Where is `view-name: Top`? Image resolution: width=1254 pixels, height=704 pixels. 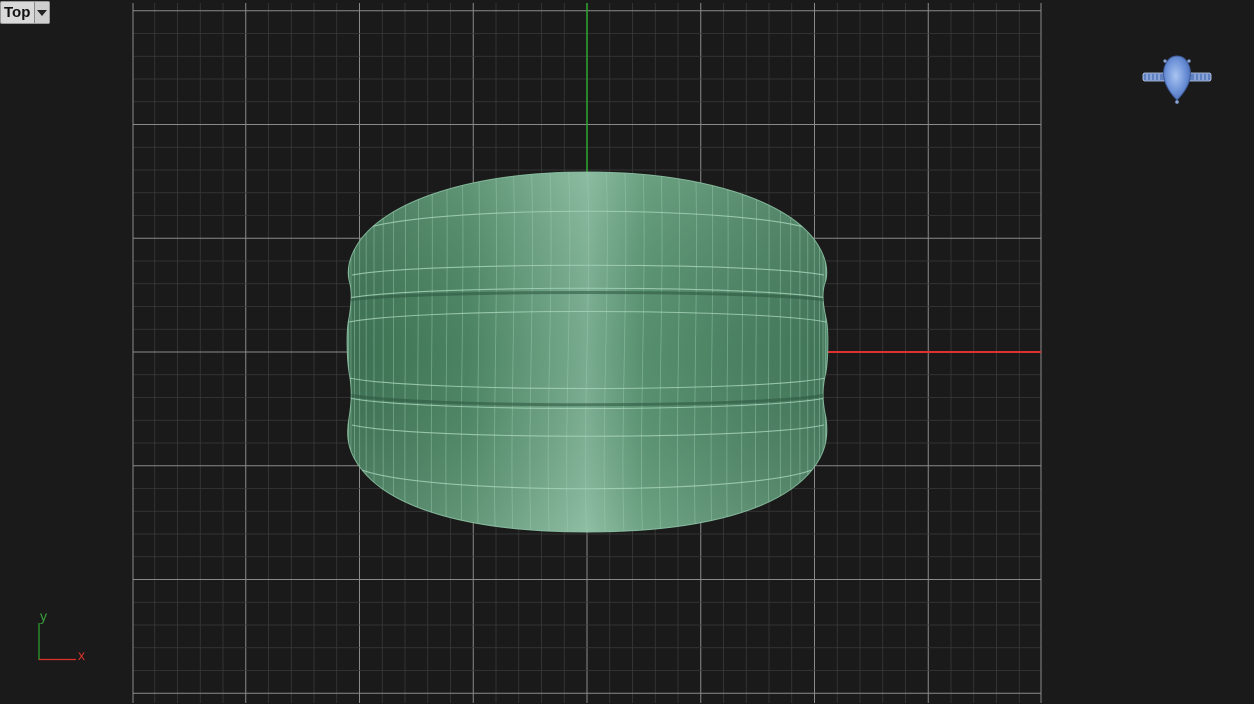 view-name: Top is located at coordinates (17, 12).